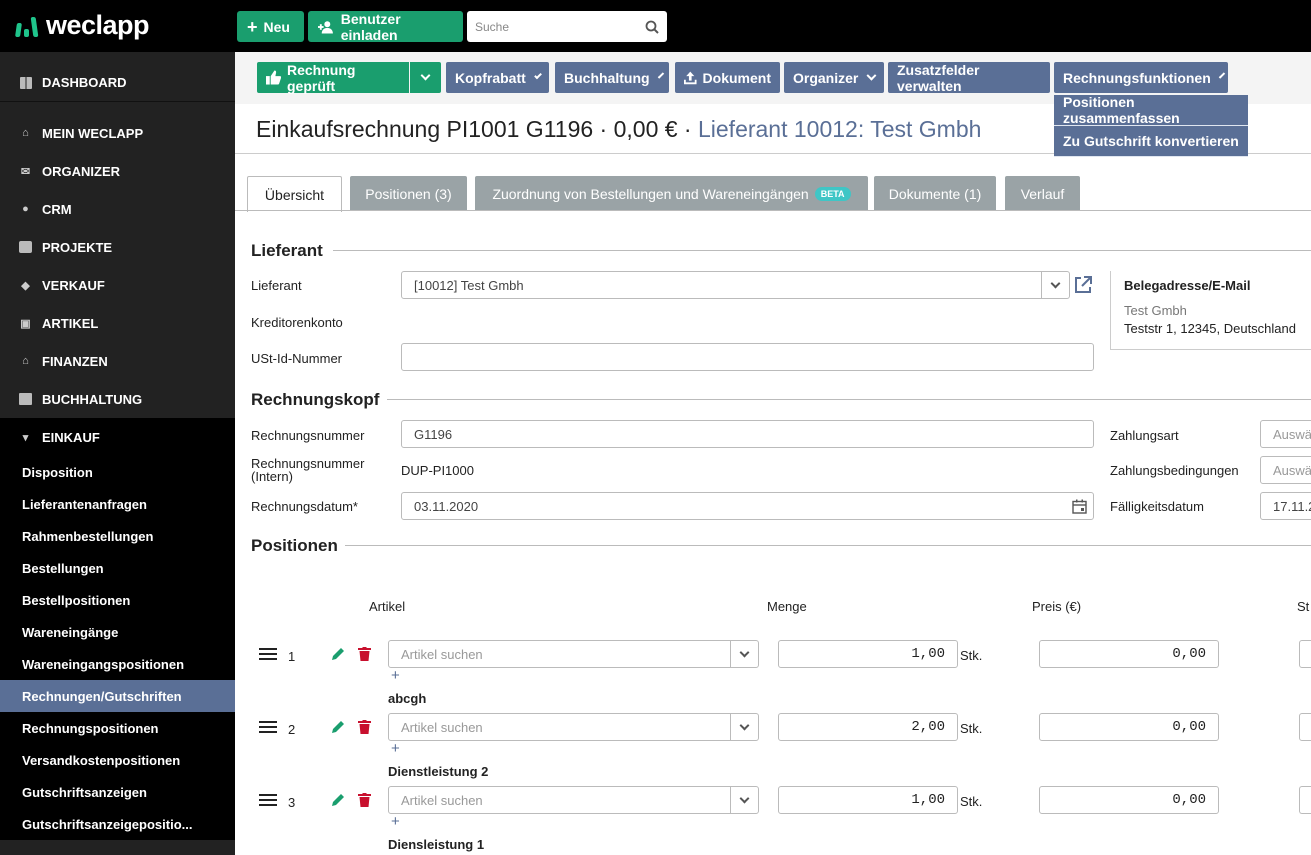 The image size is (1311, 855). What do you see at coordinates (971, 655) in the screenshot?
I see `unit-label: Stk.` at bounding box center [971, 655].